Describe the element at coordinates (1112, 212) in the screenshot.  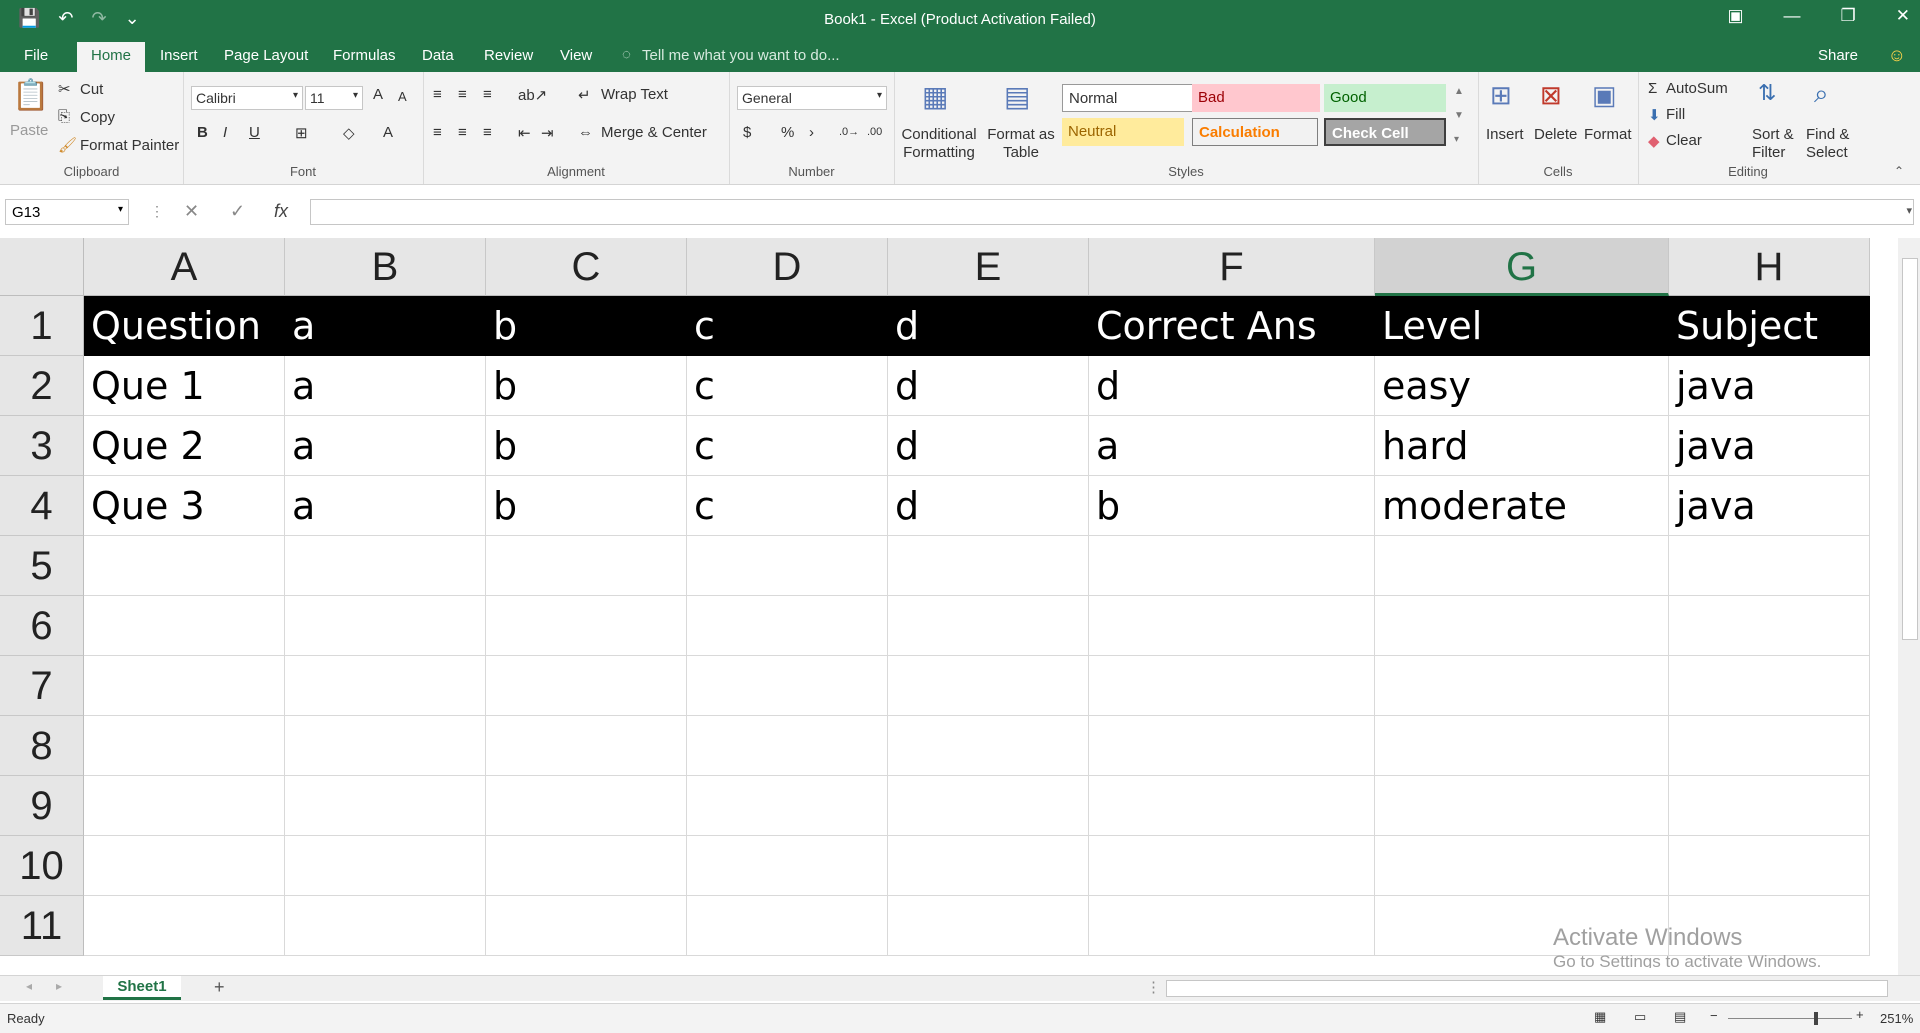
I see `formula-input` at that location.